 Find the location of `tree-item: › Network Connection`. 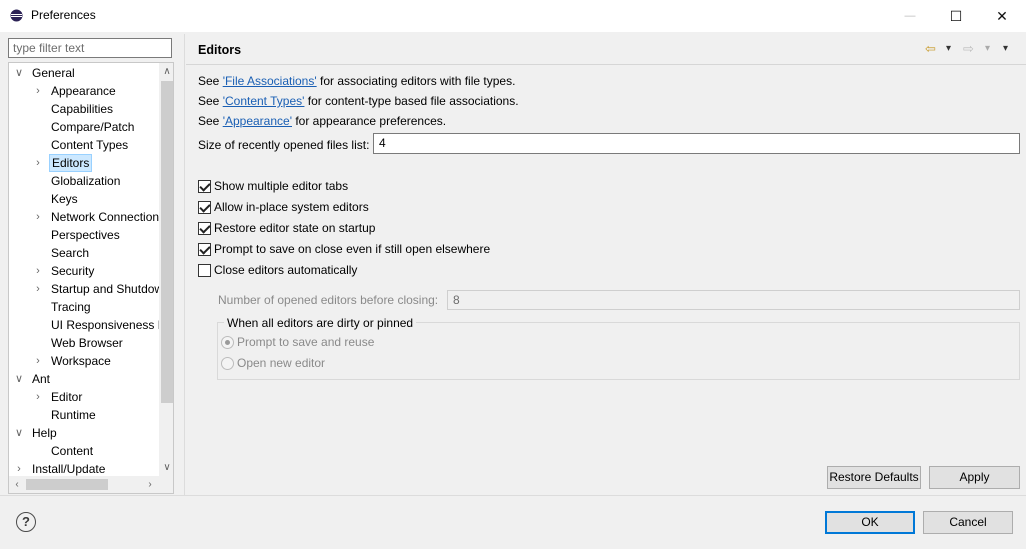

tree-item: › Network Connection is located at coordinates (84, 217).